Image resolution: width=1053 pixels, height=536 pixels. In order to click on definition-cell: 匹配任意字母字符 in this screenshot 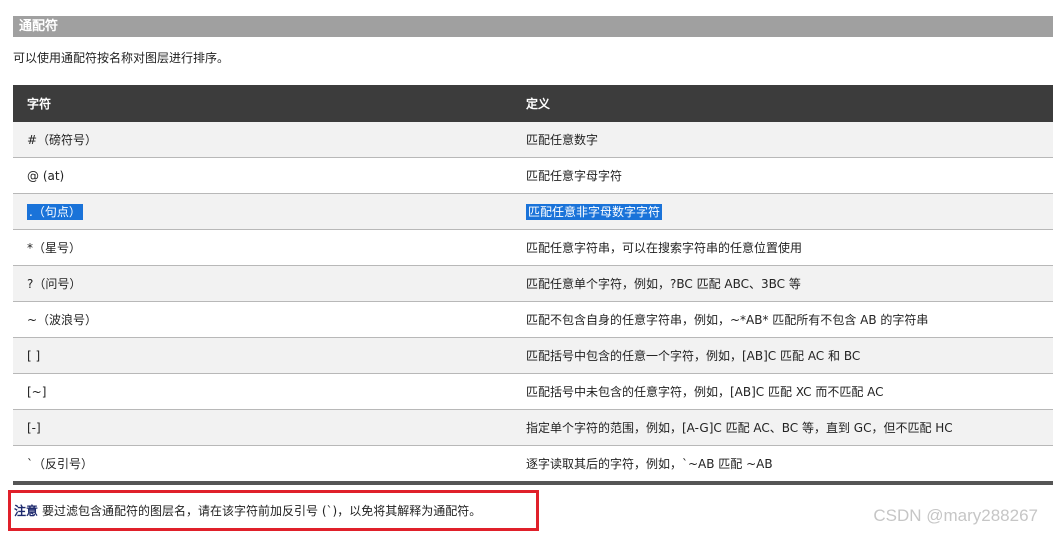, I will do `click(782, 175)`.